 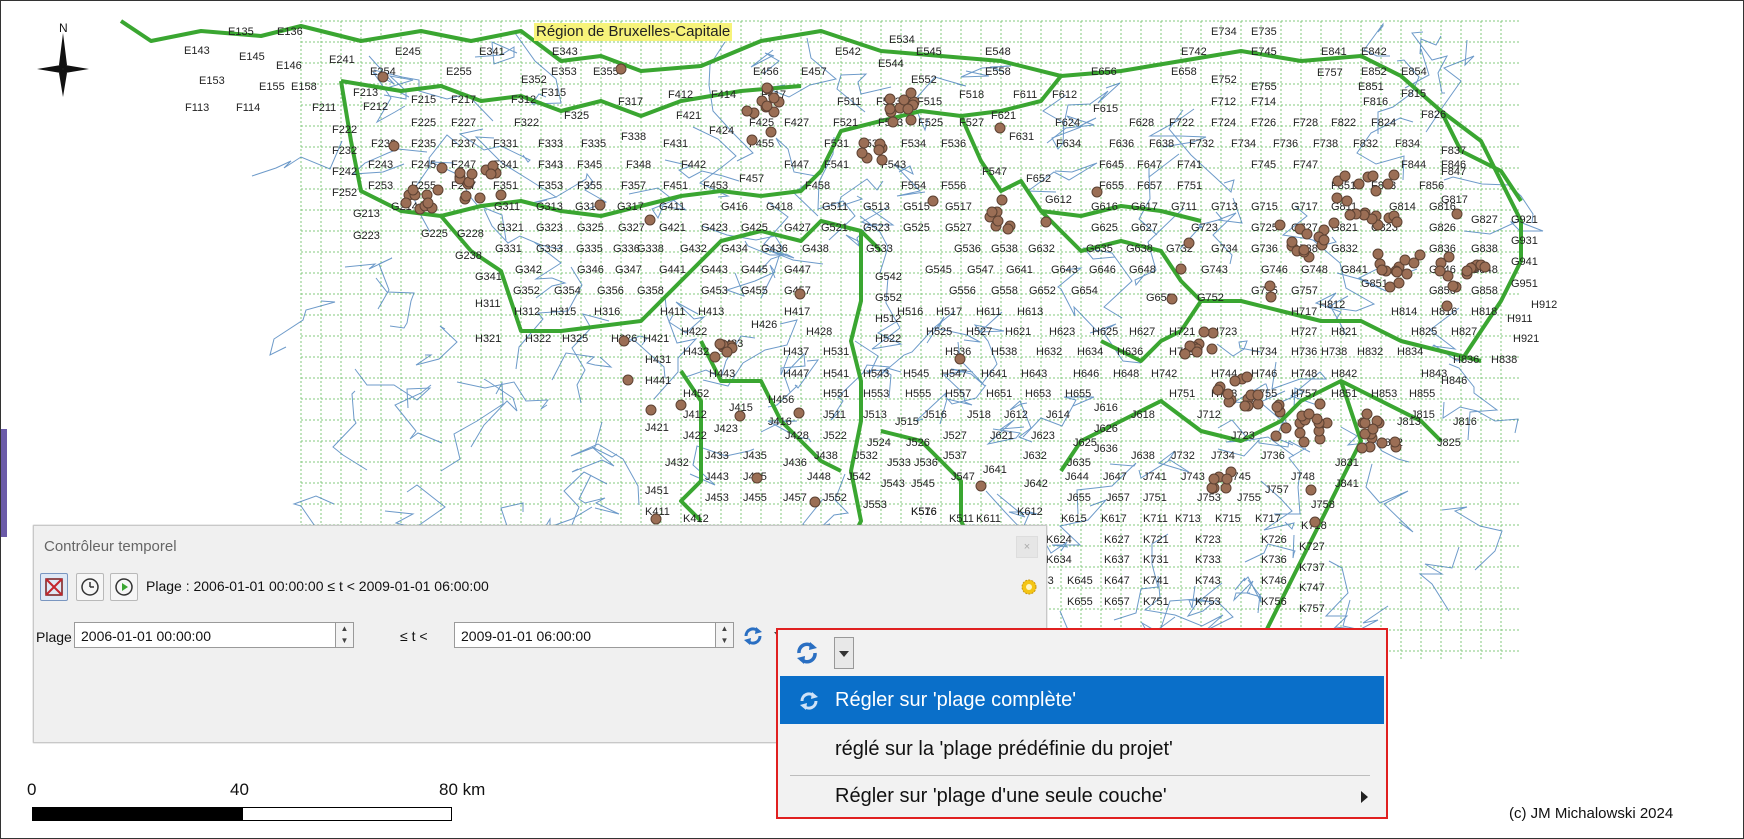 What do you see at coordinates (1027, 547) in the screenshot?
I see `close-button: ×` at bounding box center [1027, 547].